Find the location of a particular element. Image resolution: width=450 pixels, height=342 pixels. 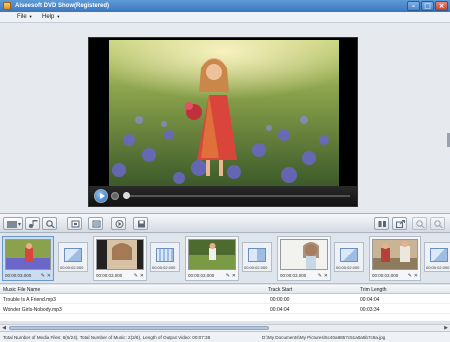

folder-icon is located at coordinates (14, 224).